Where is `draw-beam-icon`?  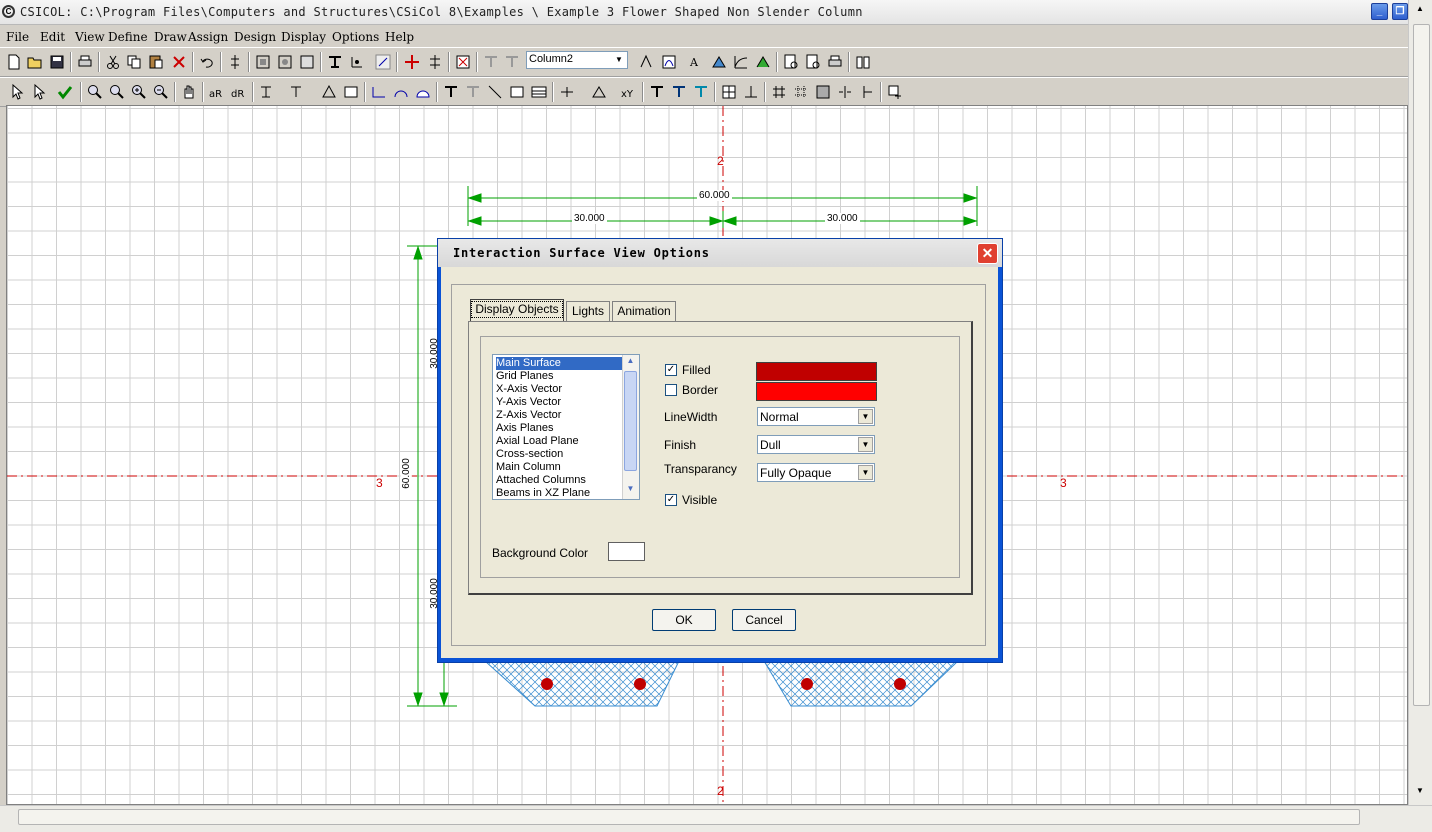 draw-beam-icon is located at coordinates (495, 92).